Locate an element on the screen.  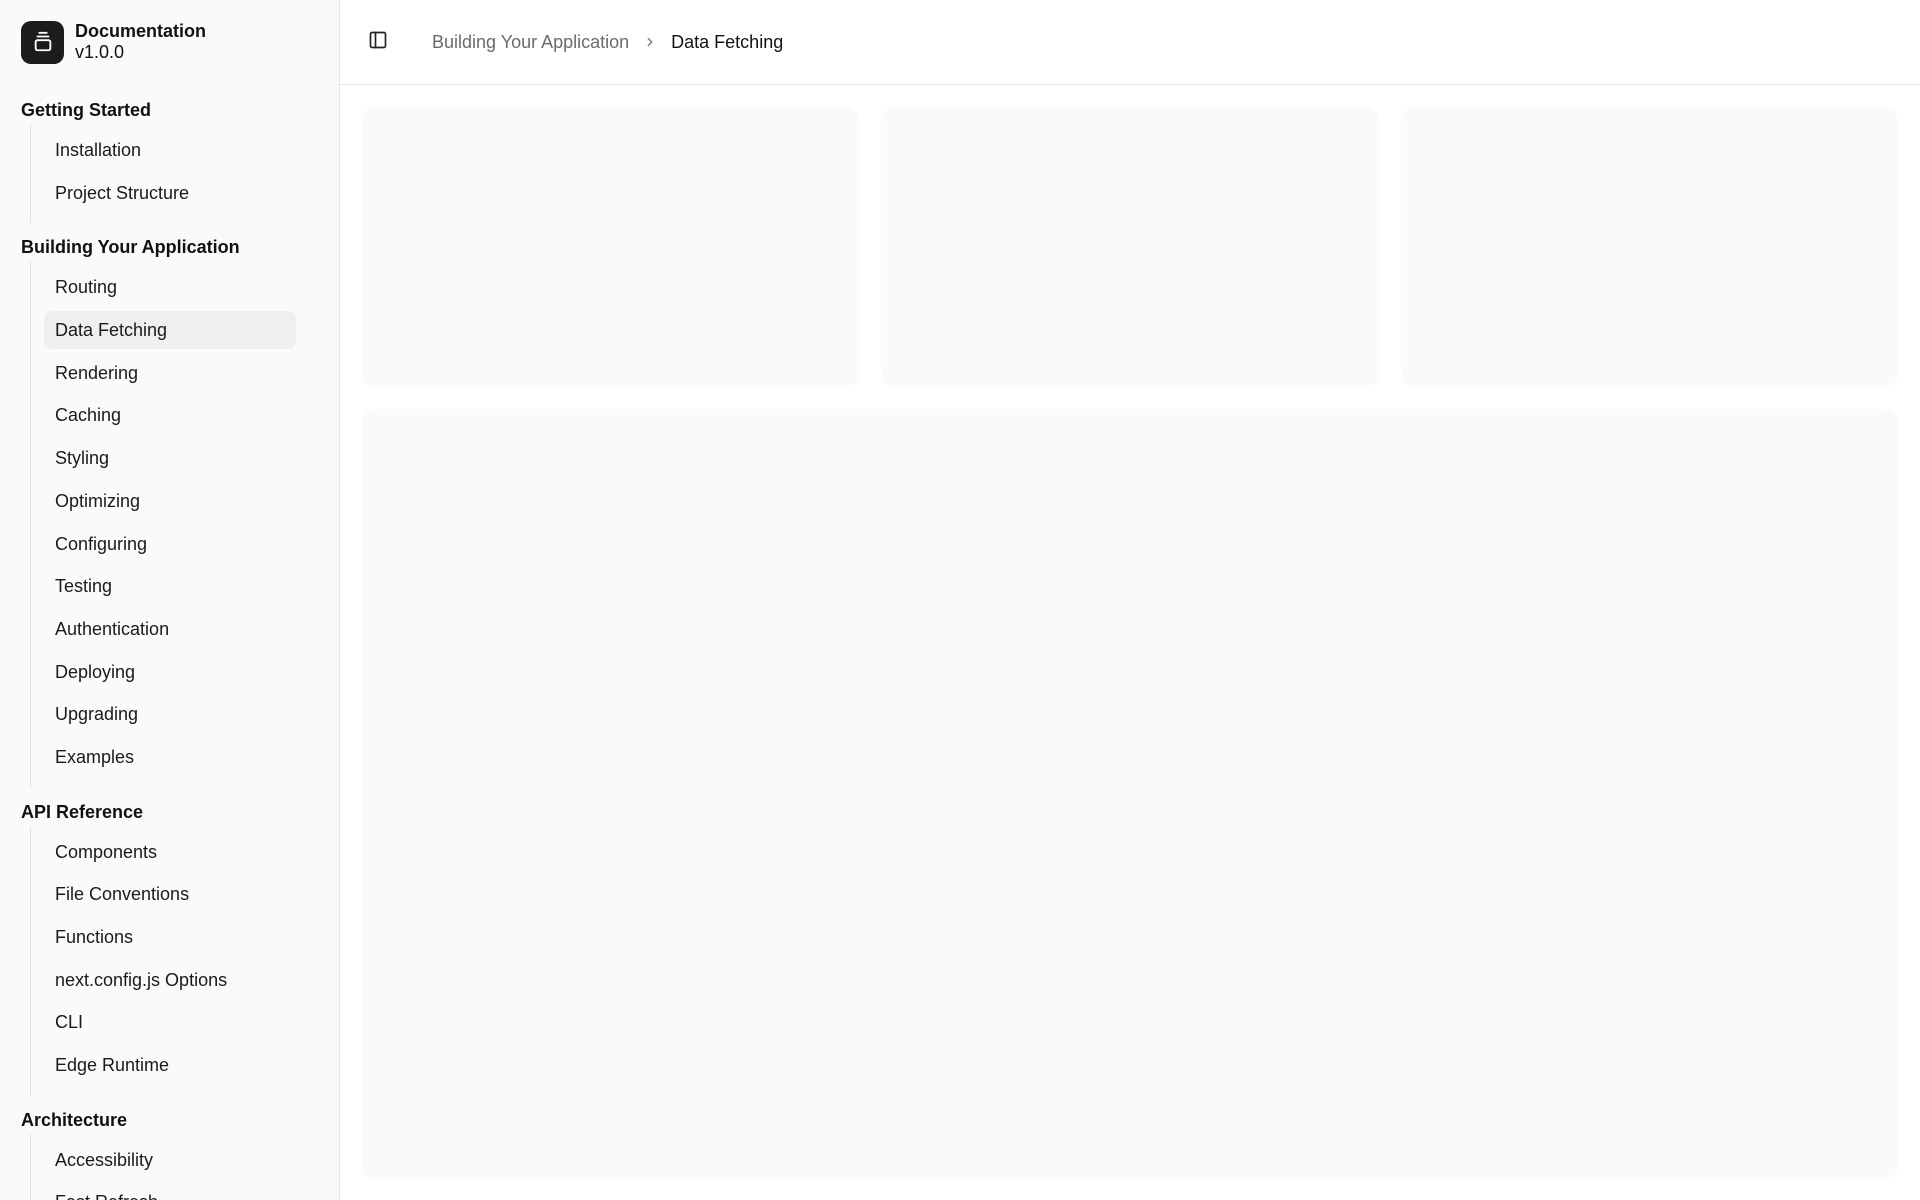
sidebar-item-authentication: Authentication is located at coordinates (170, 629).